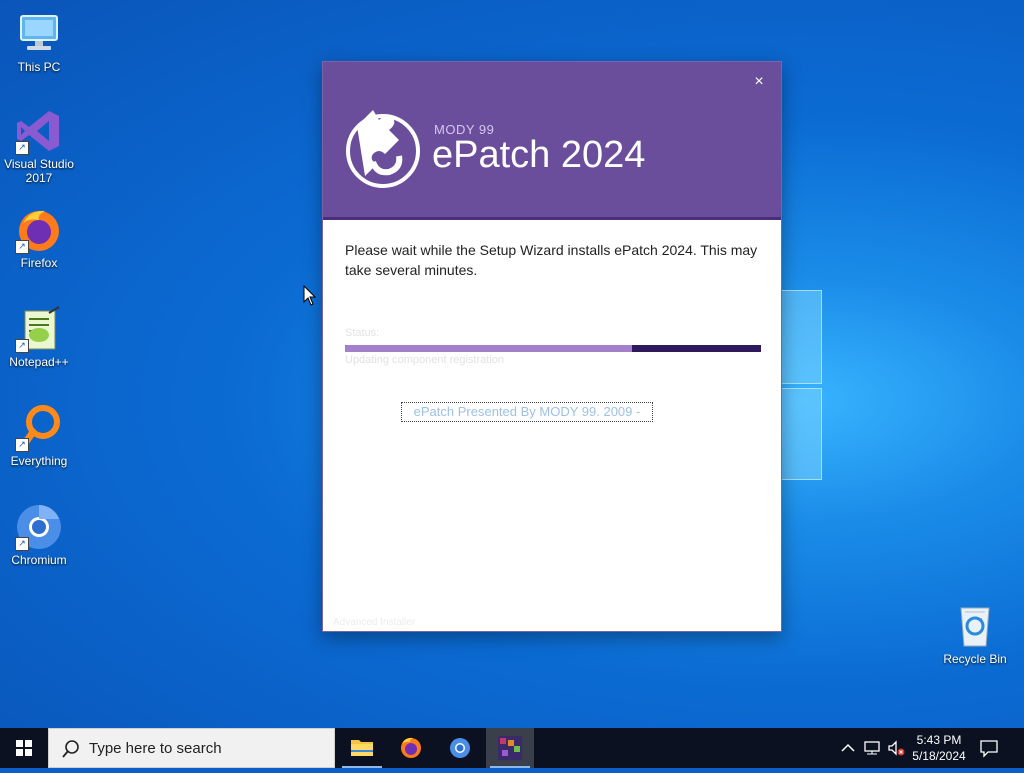 The height and width of the screenshot is (773, 1024). I want to click on firefox-icon, so click(411, 747).